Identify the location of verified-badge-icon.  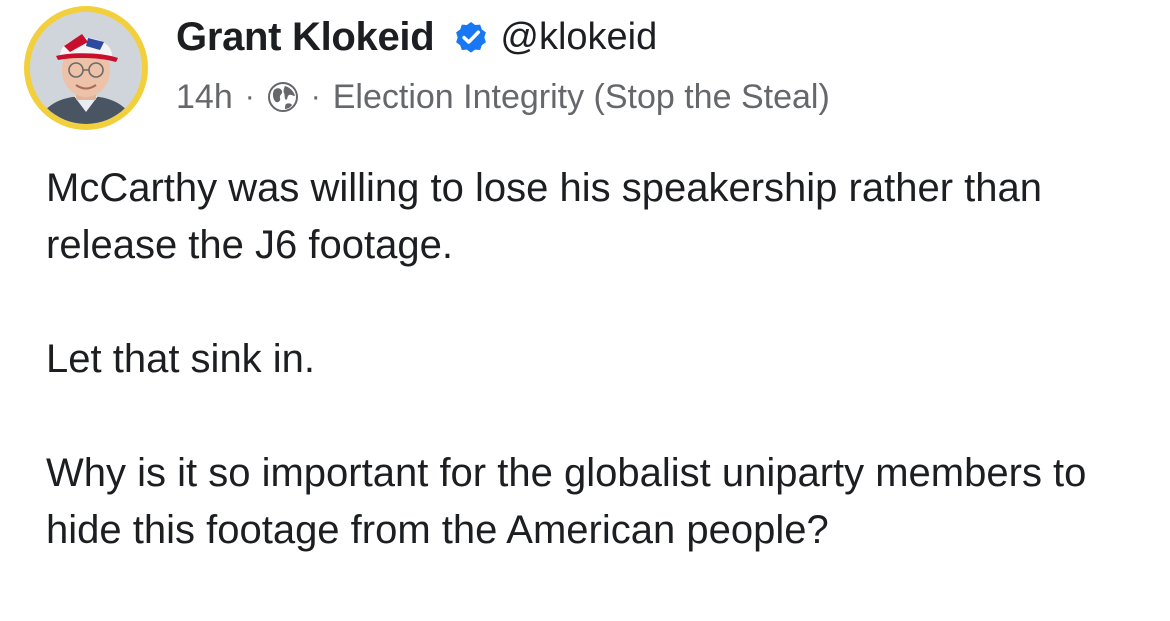
(471, 37).